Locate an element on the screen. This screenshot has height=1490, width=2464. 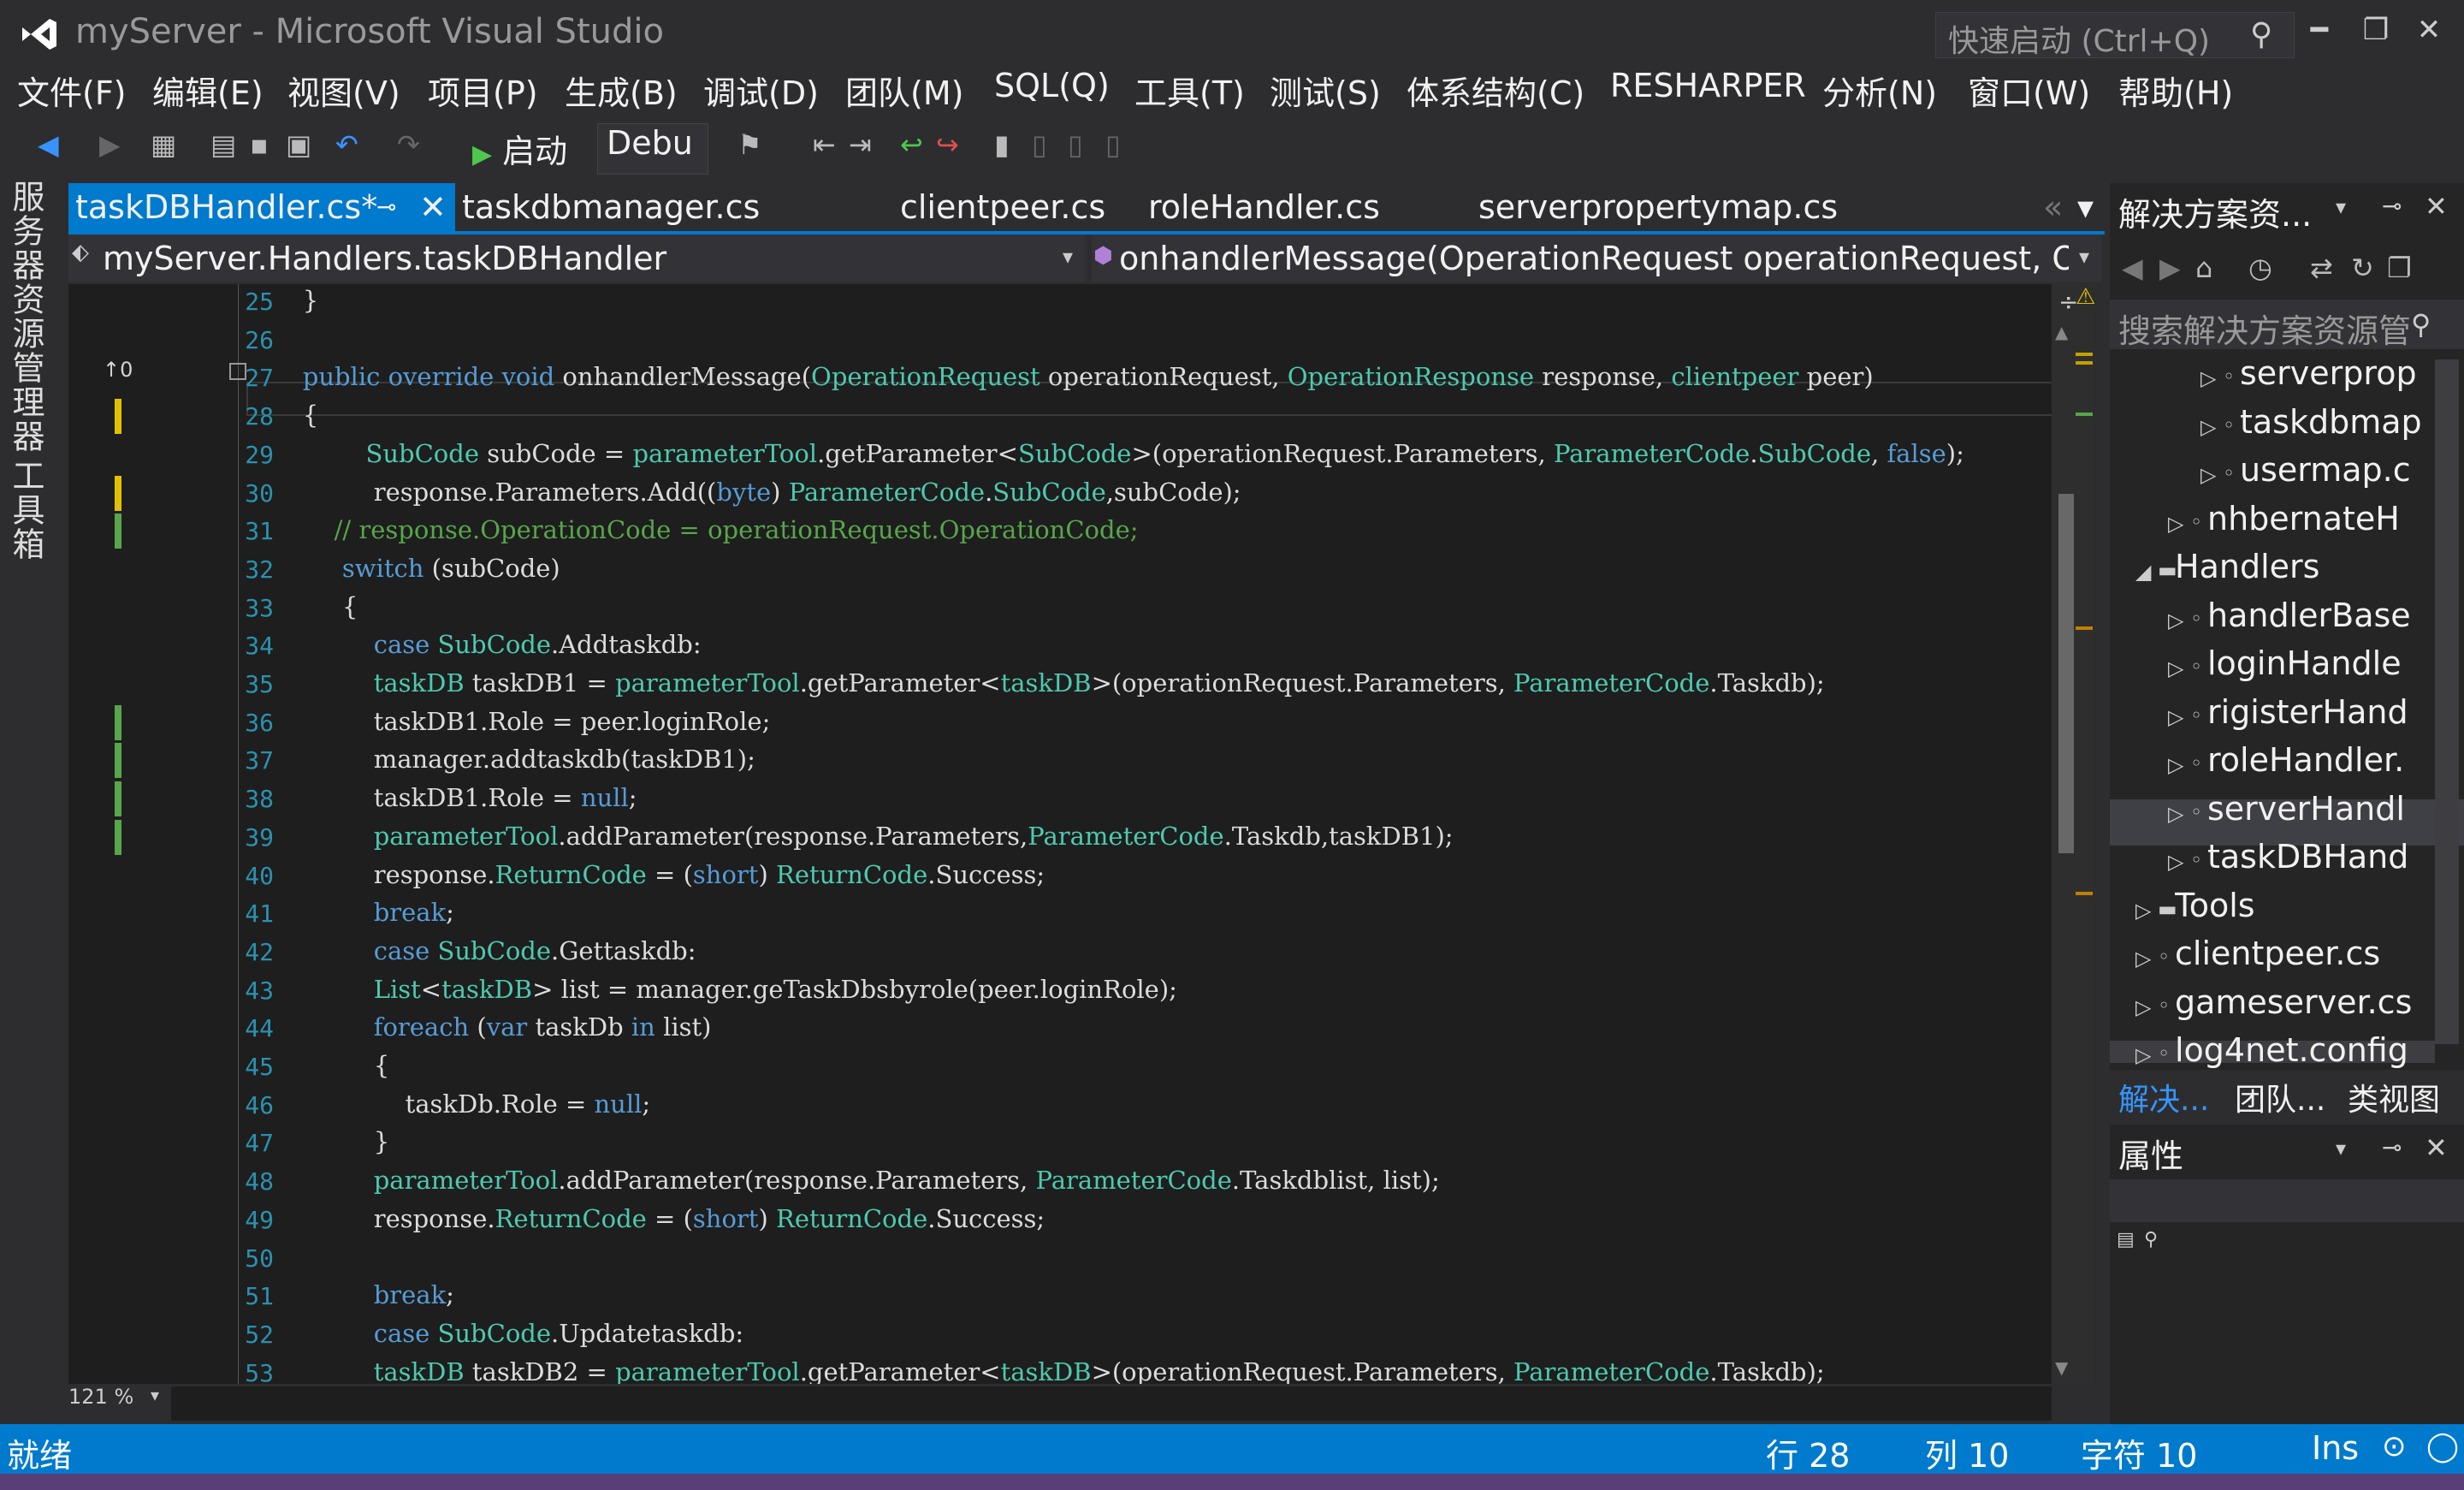
next-bookmark-icon: ▯ is located at coordinates (1075, 144).